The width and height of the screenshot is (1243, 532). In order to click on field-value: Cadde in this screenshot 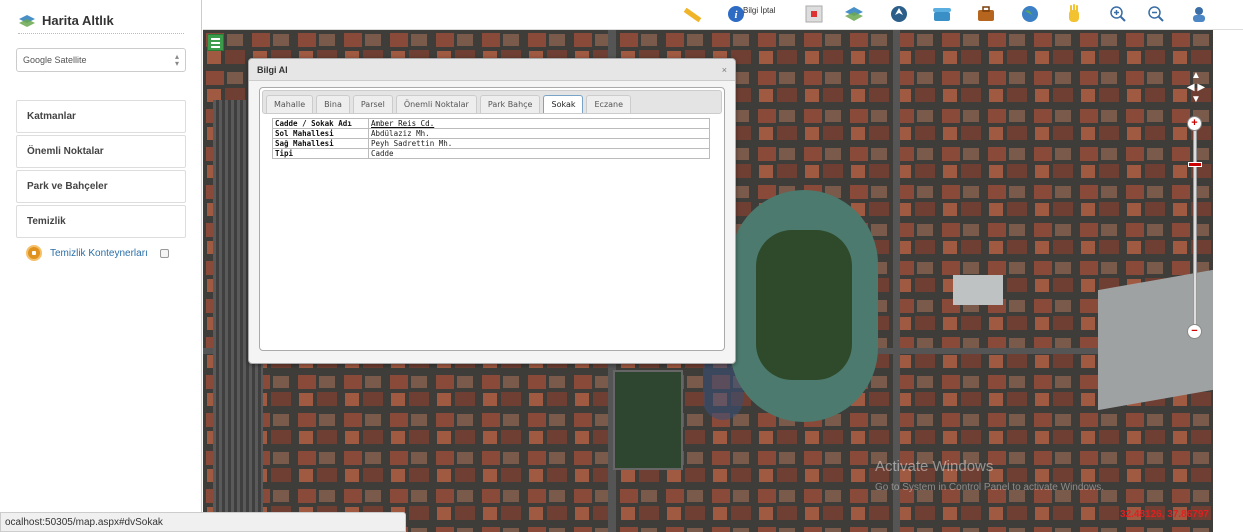, I will do `click(539, 153)`.